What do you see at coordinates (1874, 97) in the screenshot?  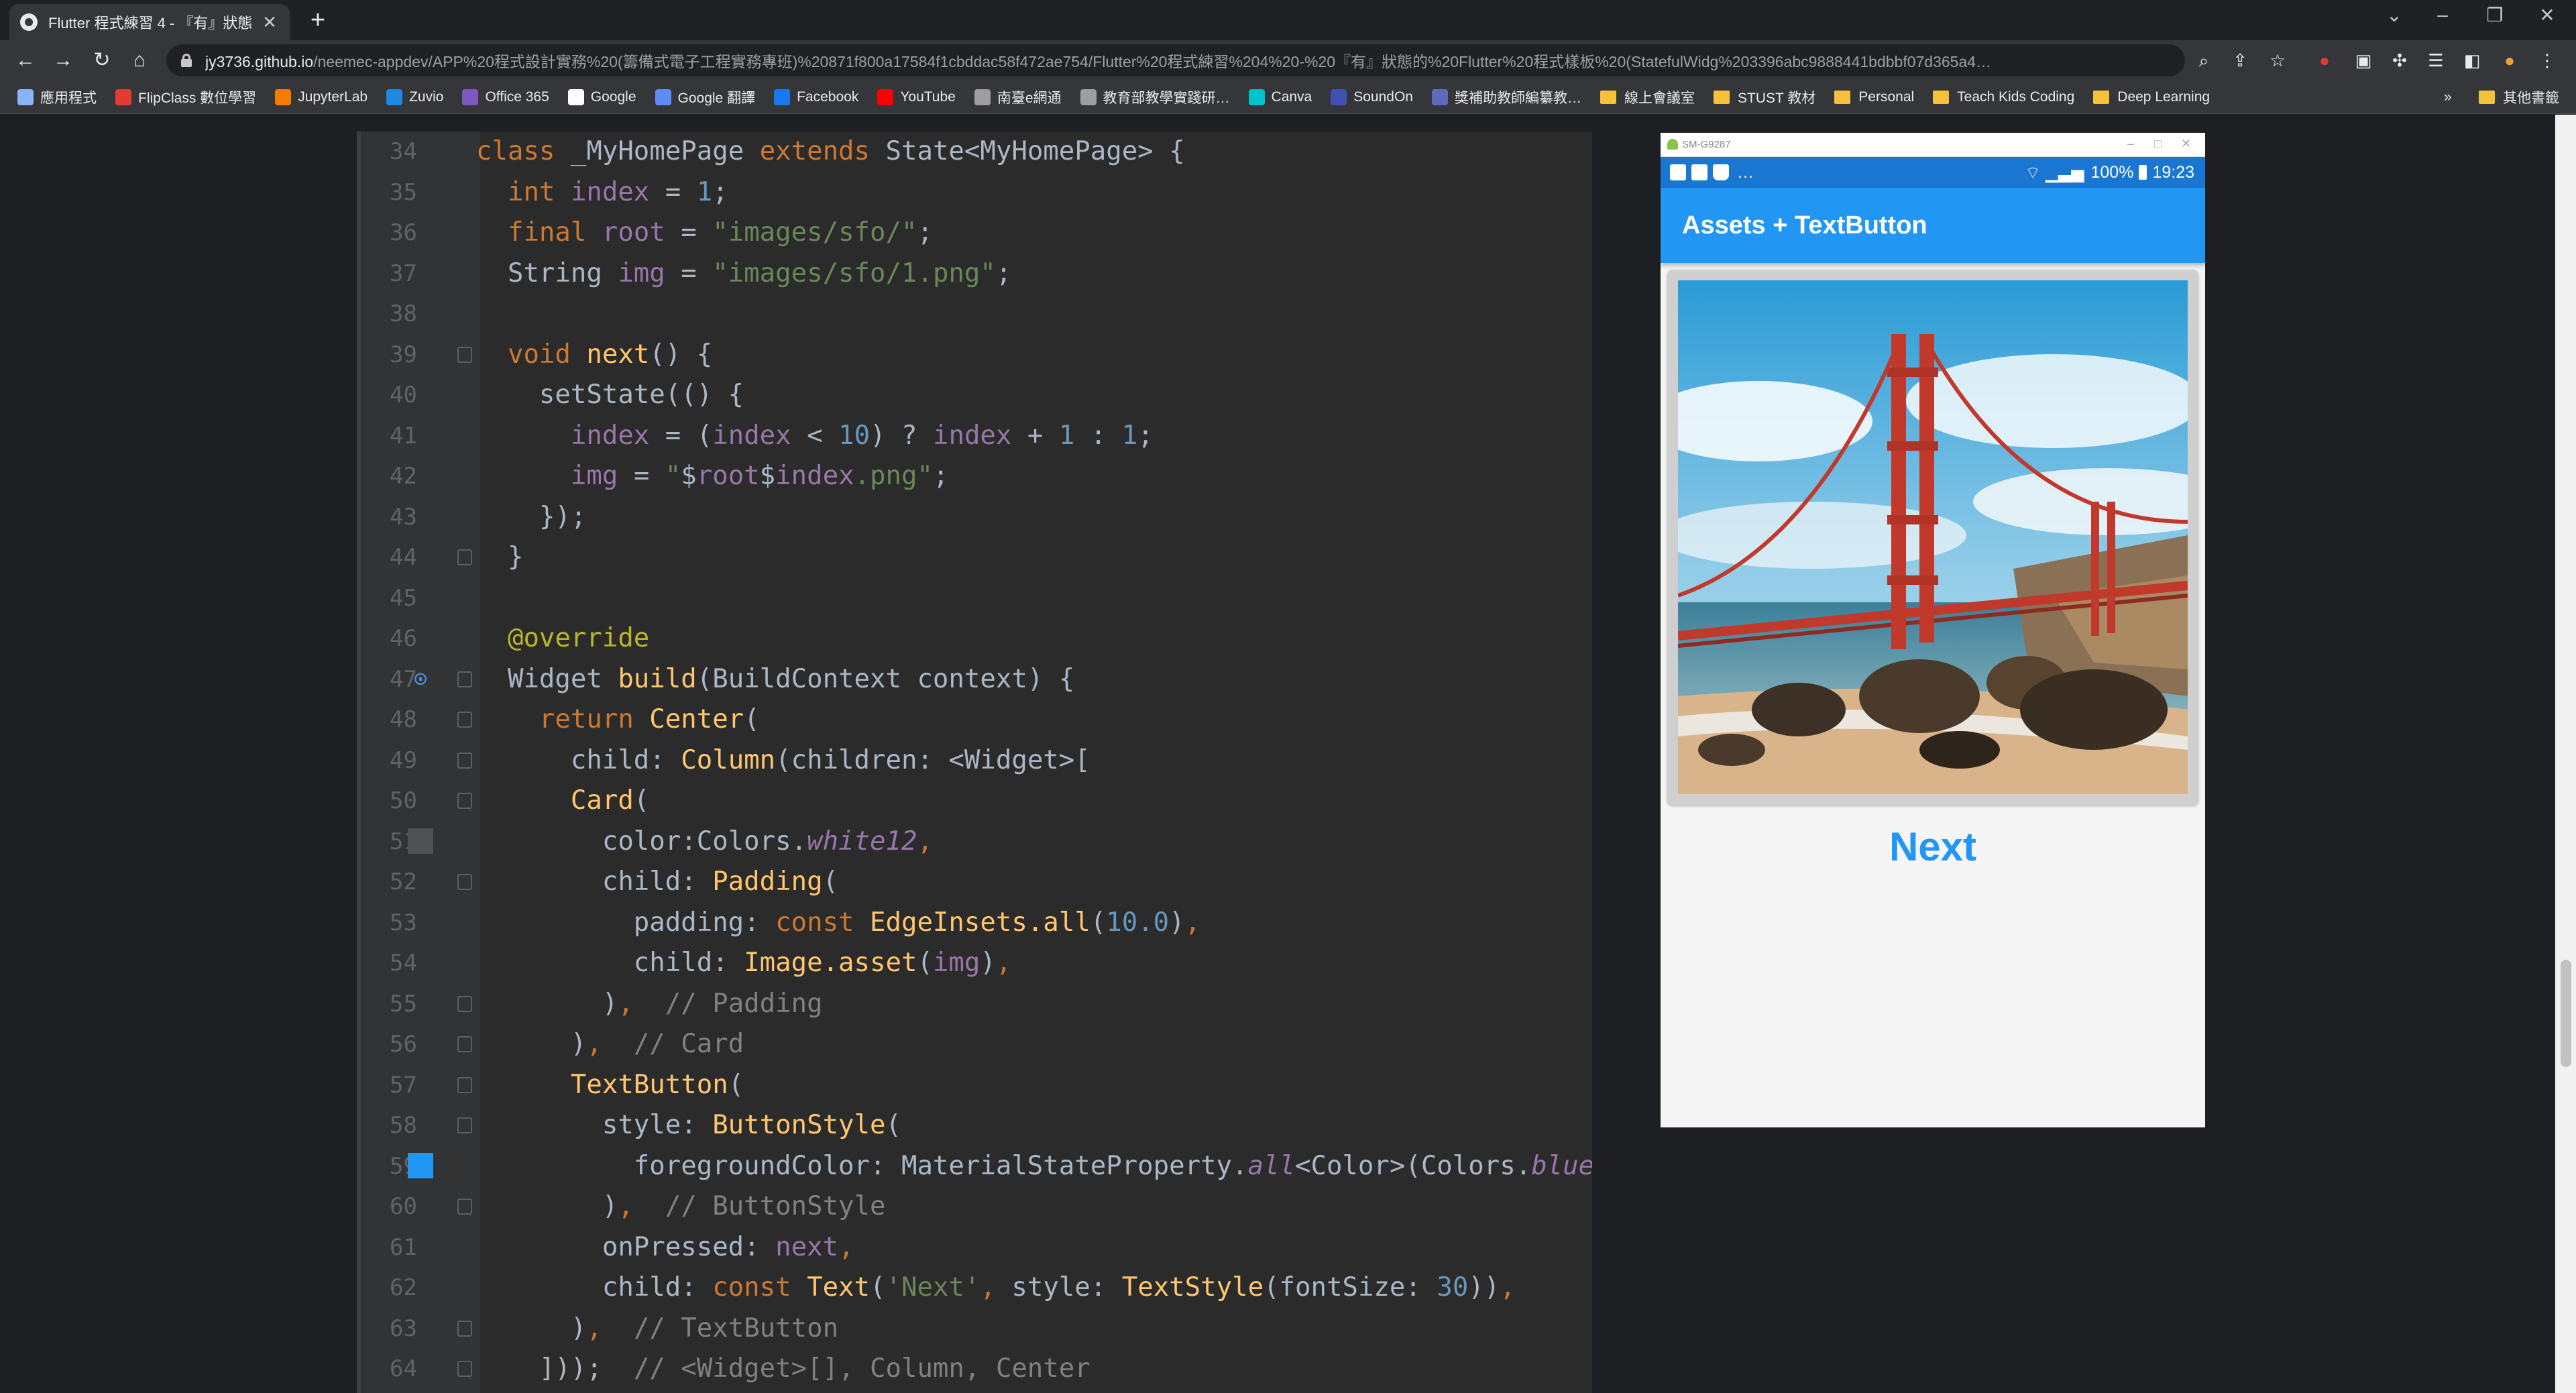 I see `bookmark-folder: Personal` at bounding box center [1874, 97].